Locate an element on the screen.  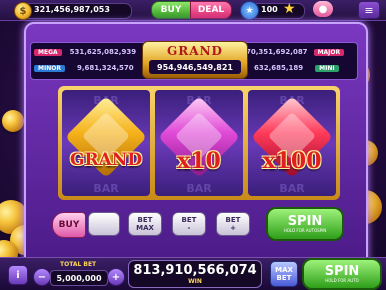
level-badge-icon: ★ is located at coordinates (249, 10).